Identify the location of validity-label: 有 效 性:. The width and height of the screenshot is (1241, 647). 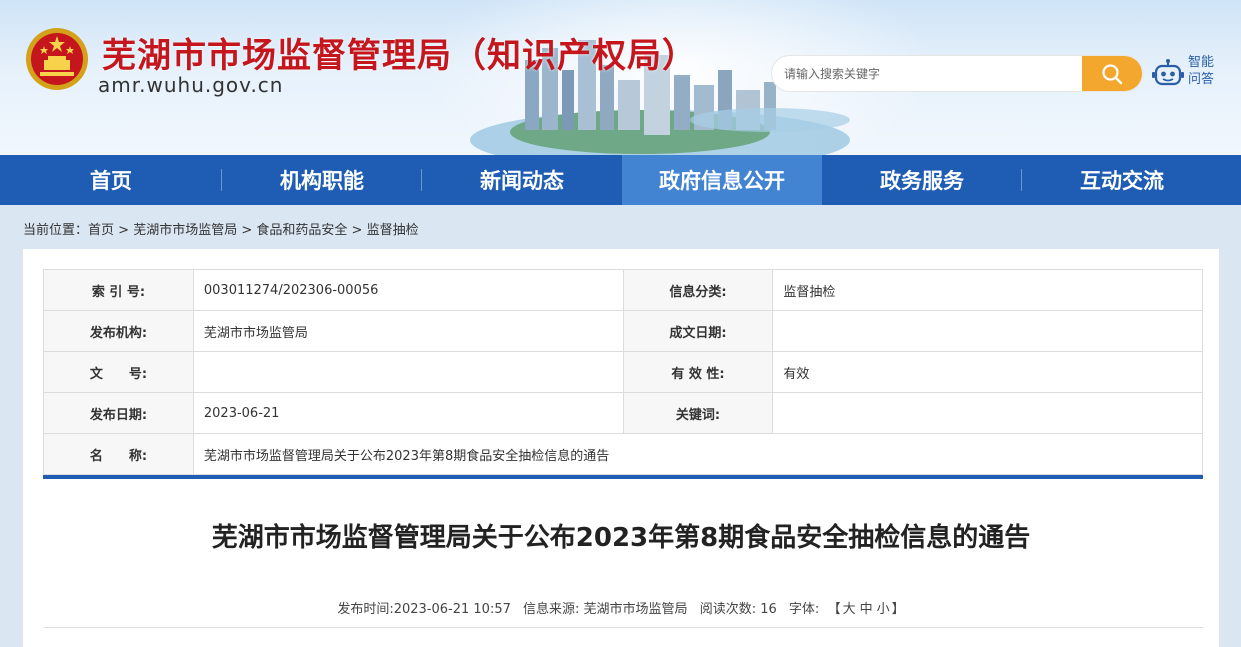
(698, 372).